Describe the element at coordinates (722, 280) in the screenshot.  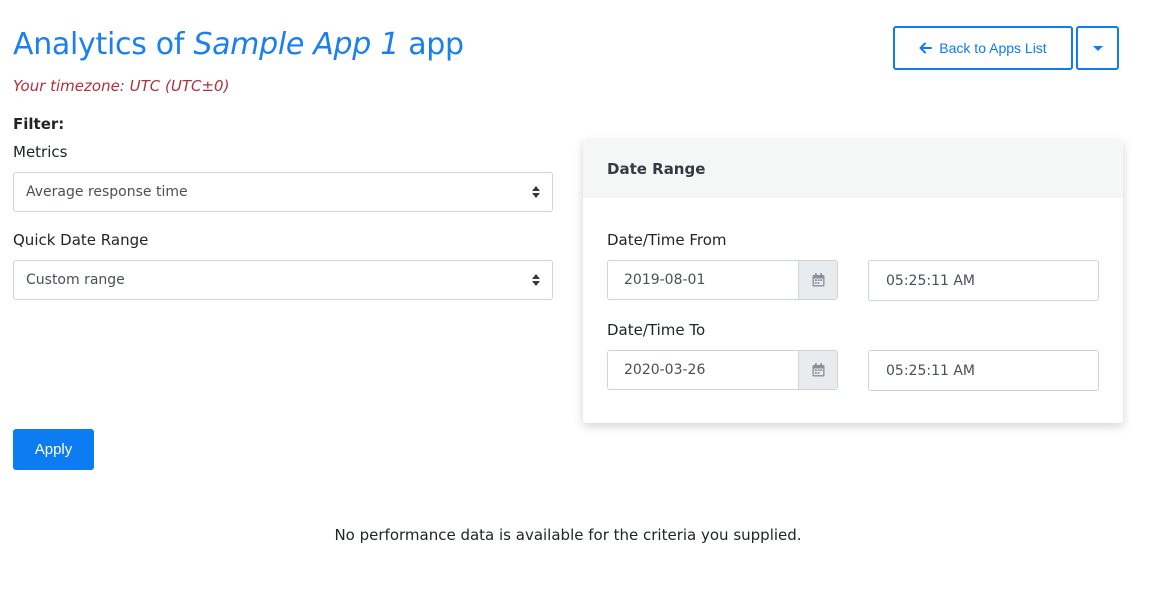
I see `date-from-input: 2019-08-01` at that location.